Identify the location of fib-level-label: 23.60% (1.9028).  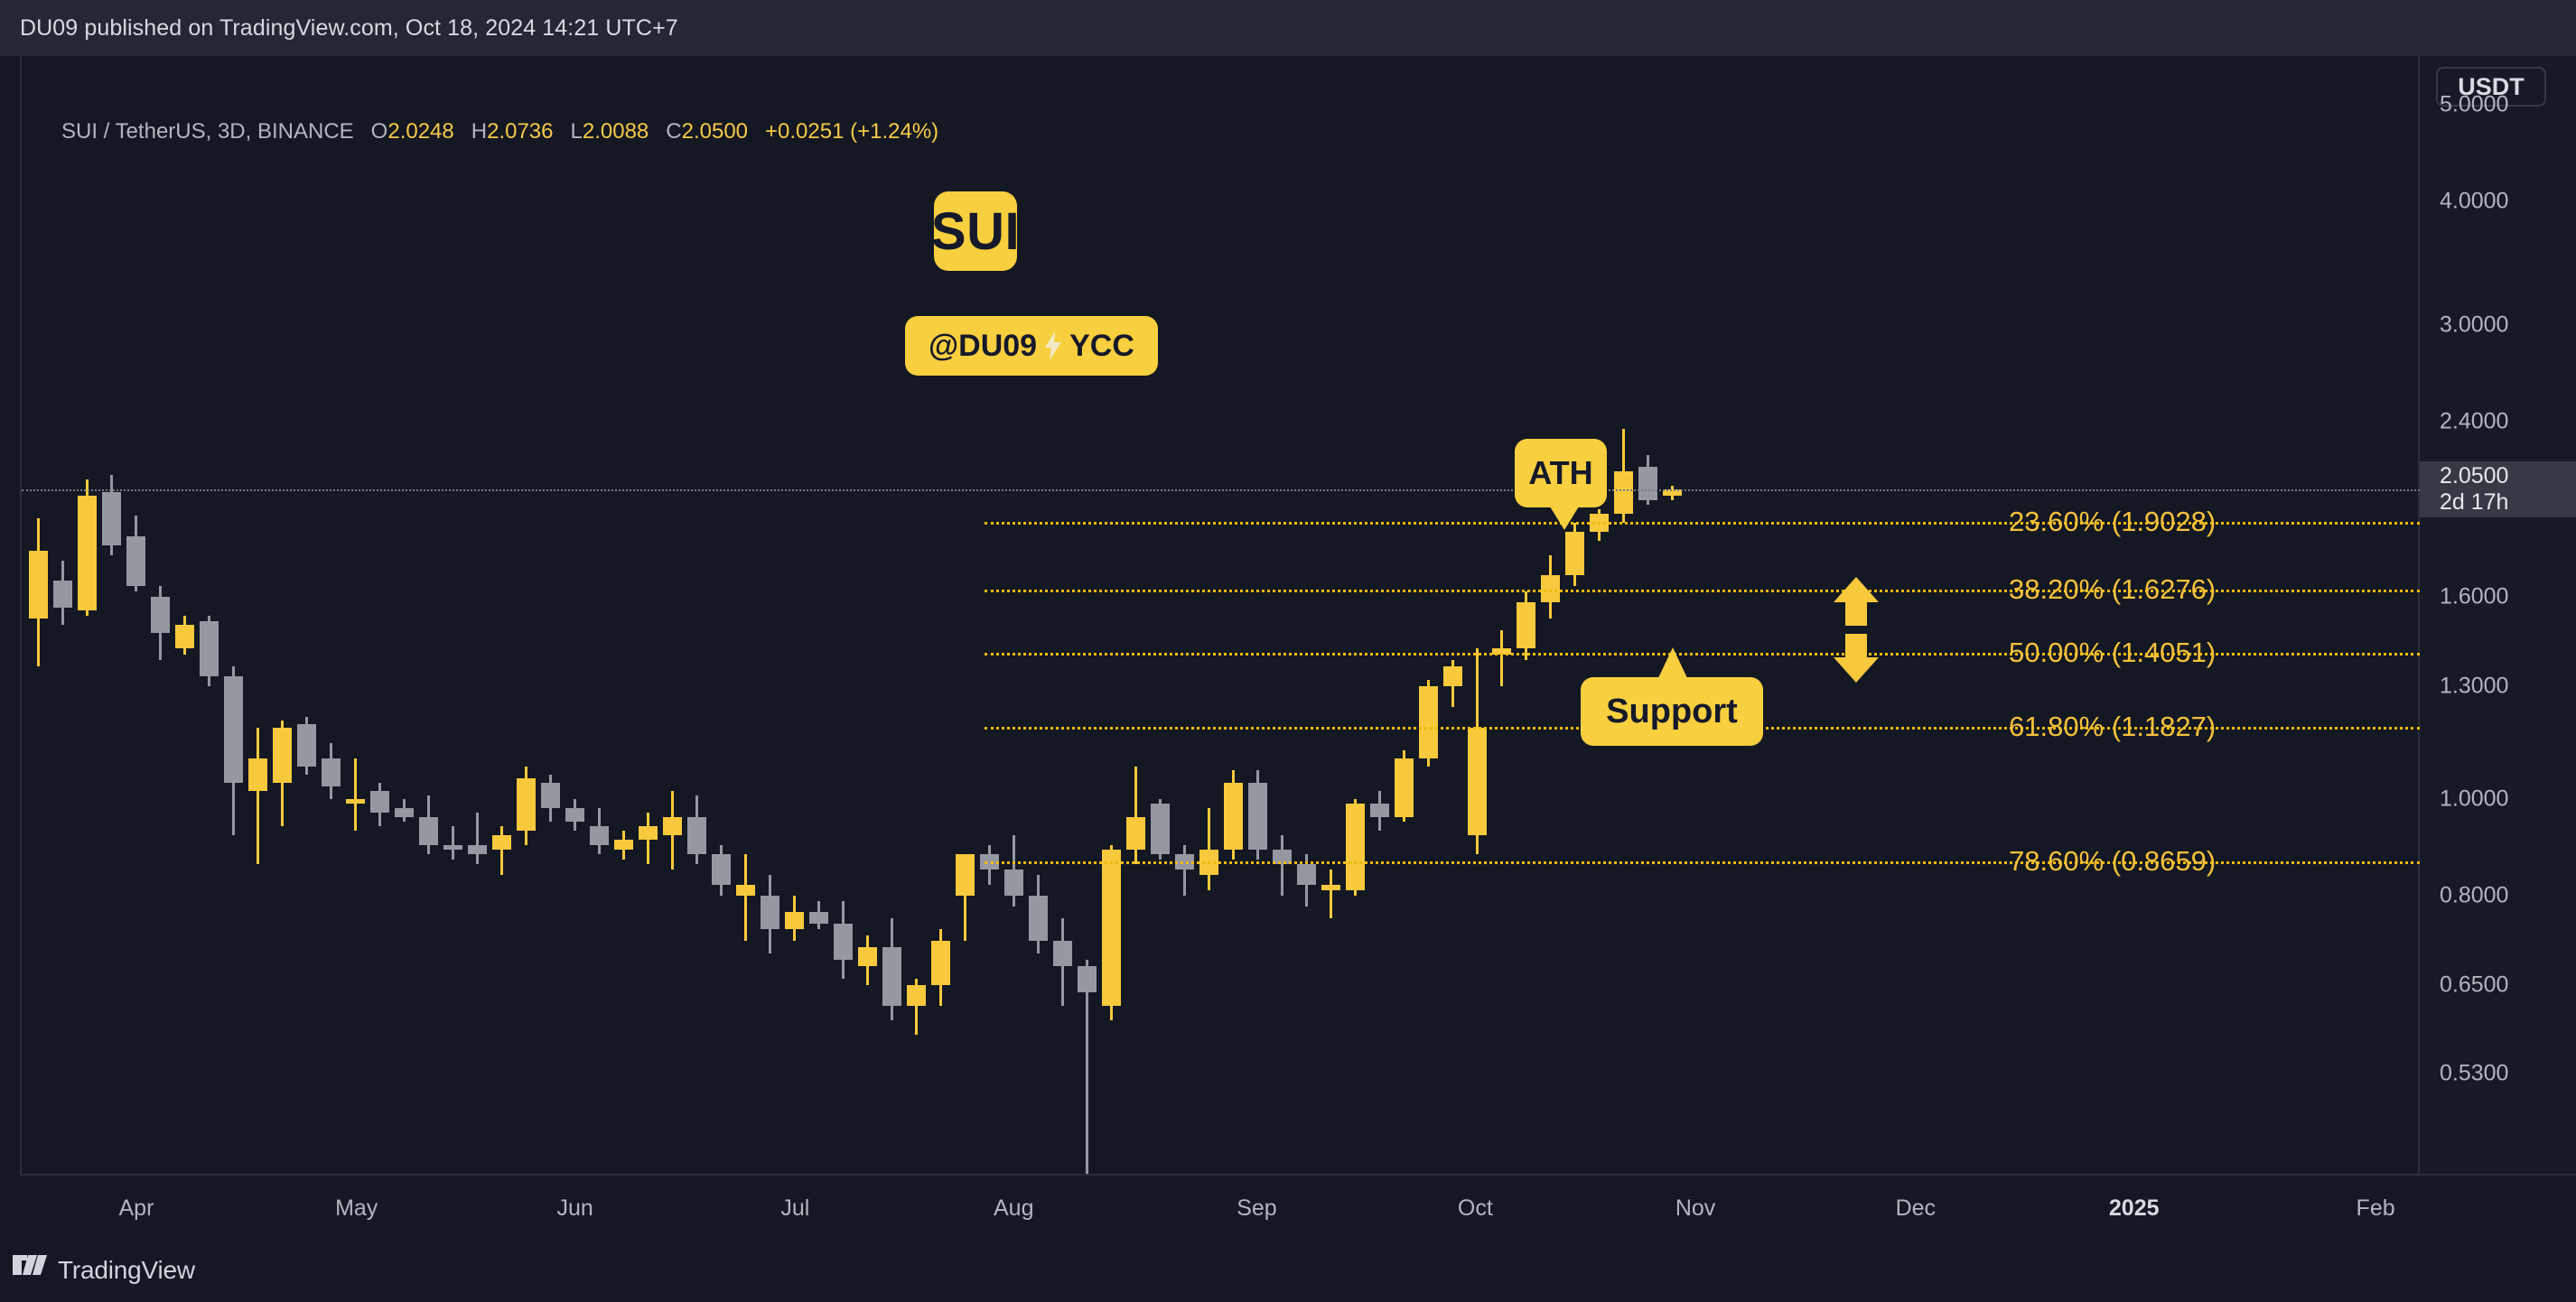
(2113, 521).